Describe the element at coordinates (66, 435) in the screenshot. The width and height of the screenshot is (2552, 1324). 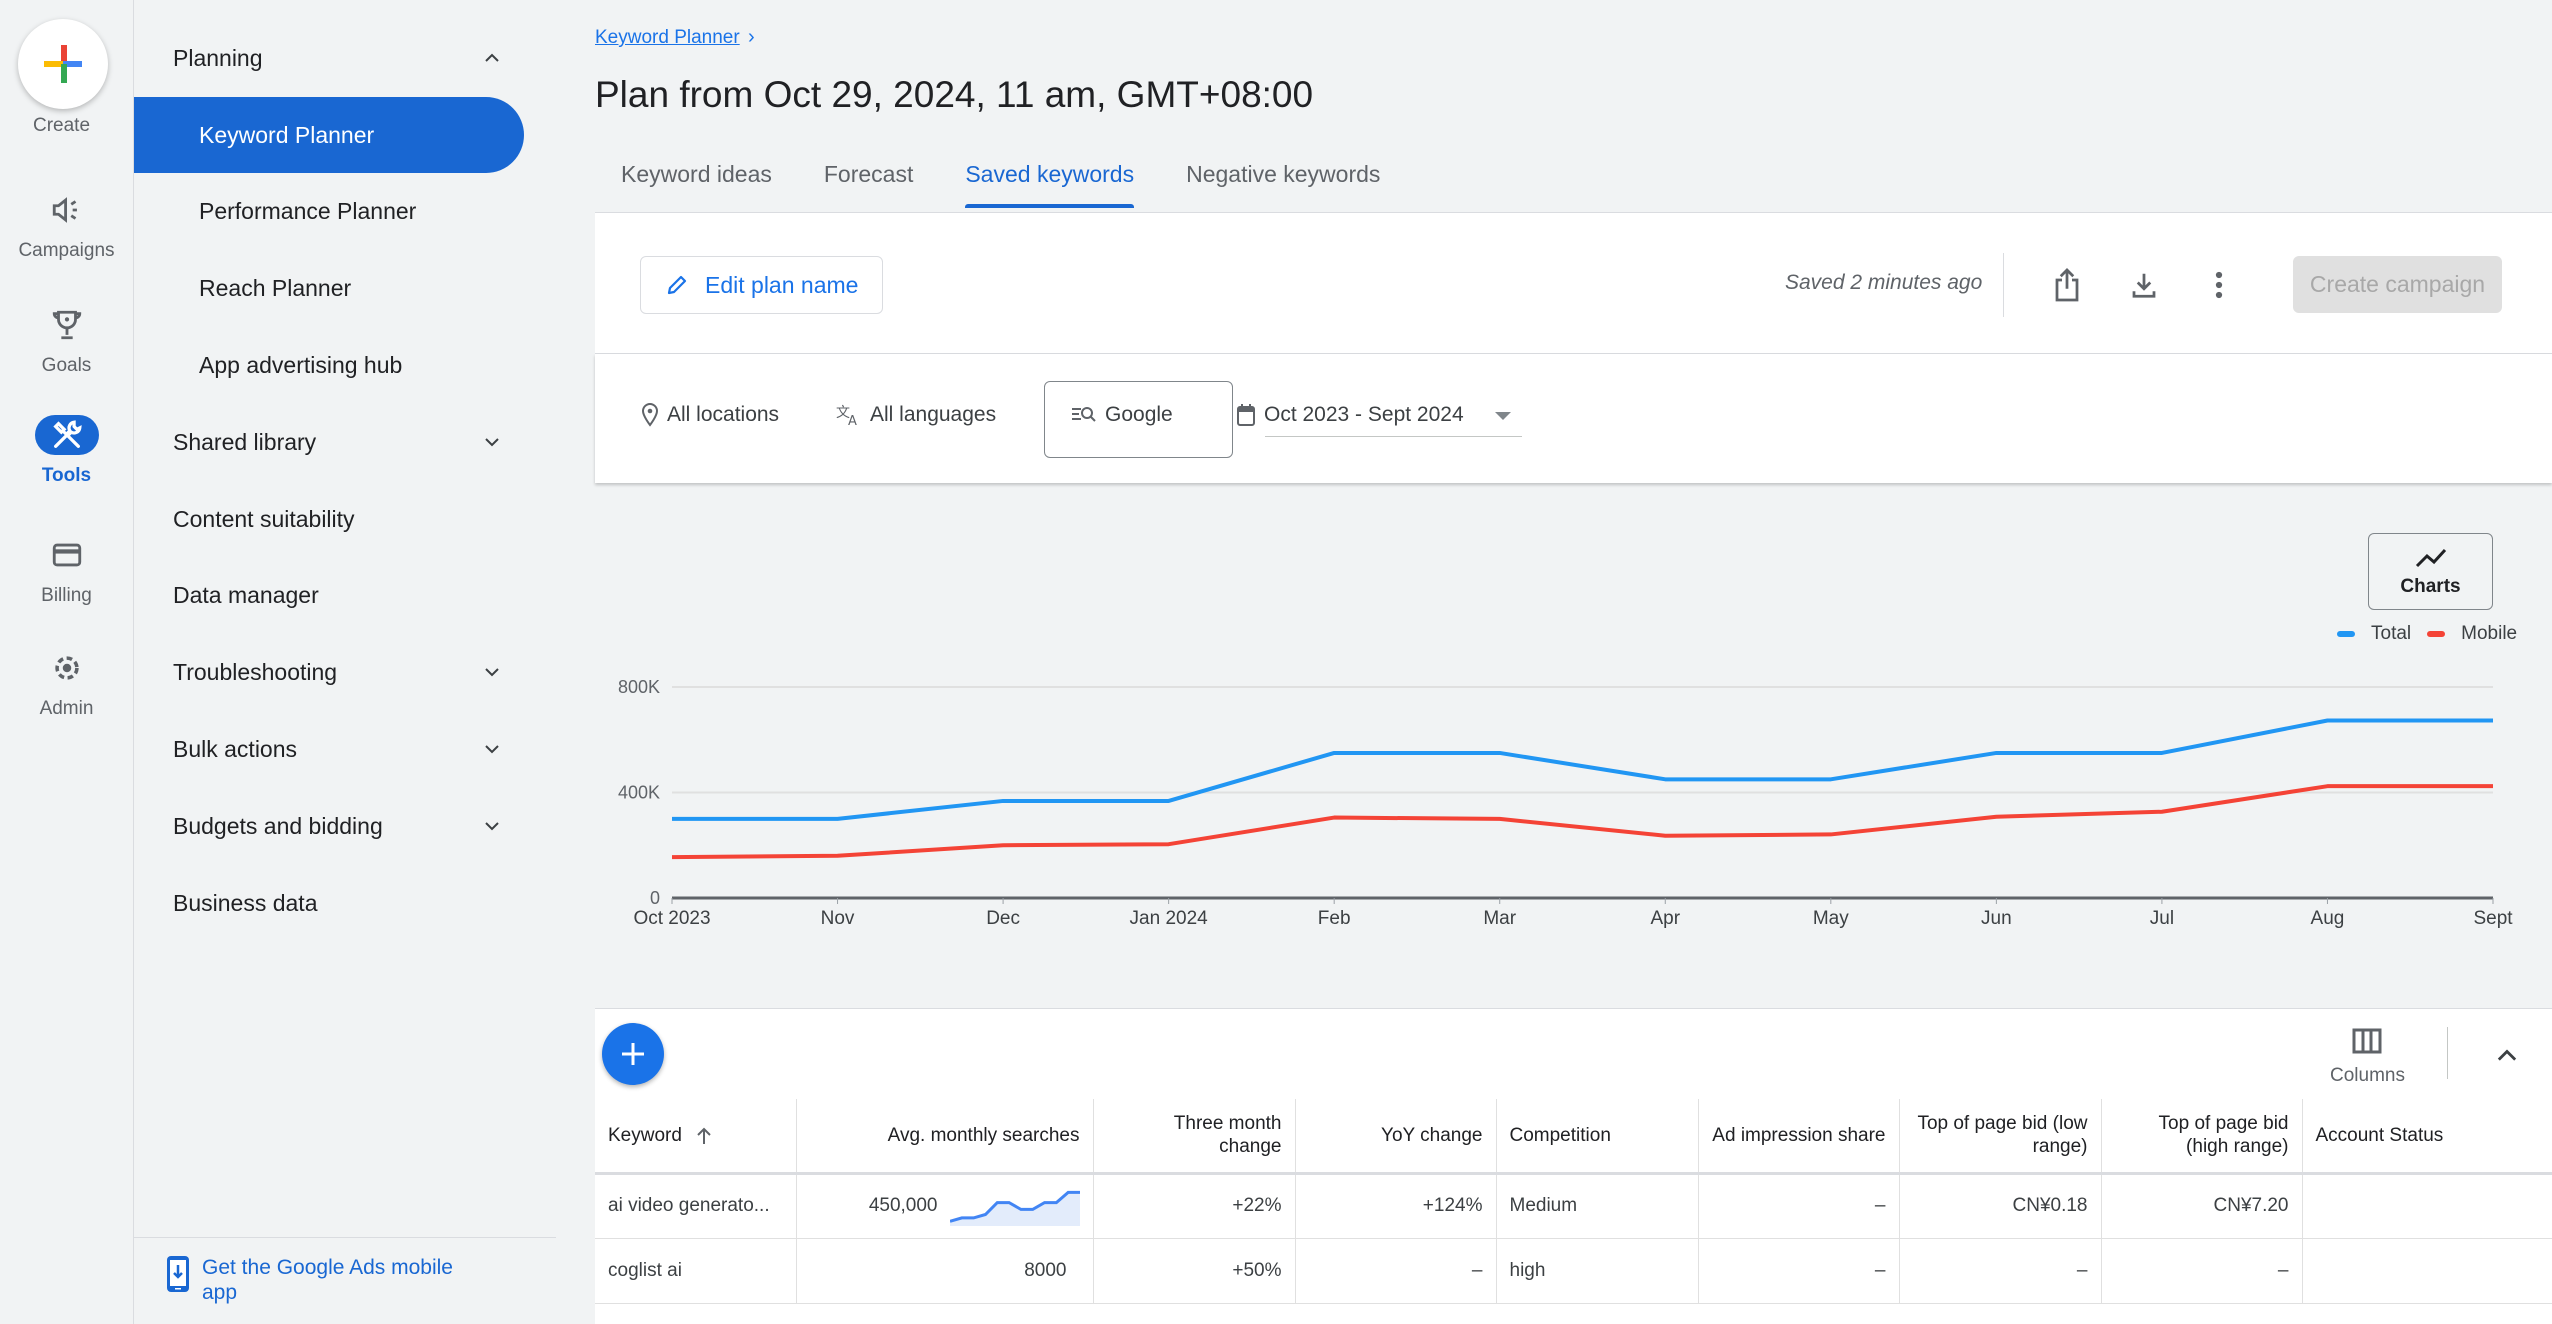
I see `tools-icon` at that location.